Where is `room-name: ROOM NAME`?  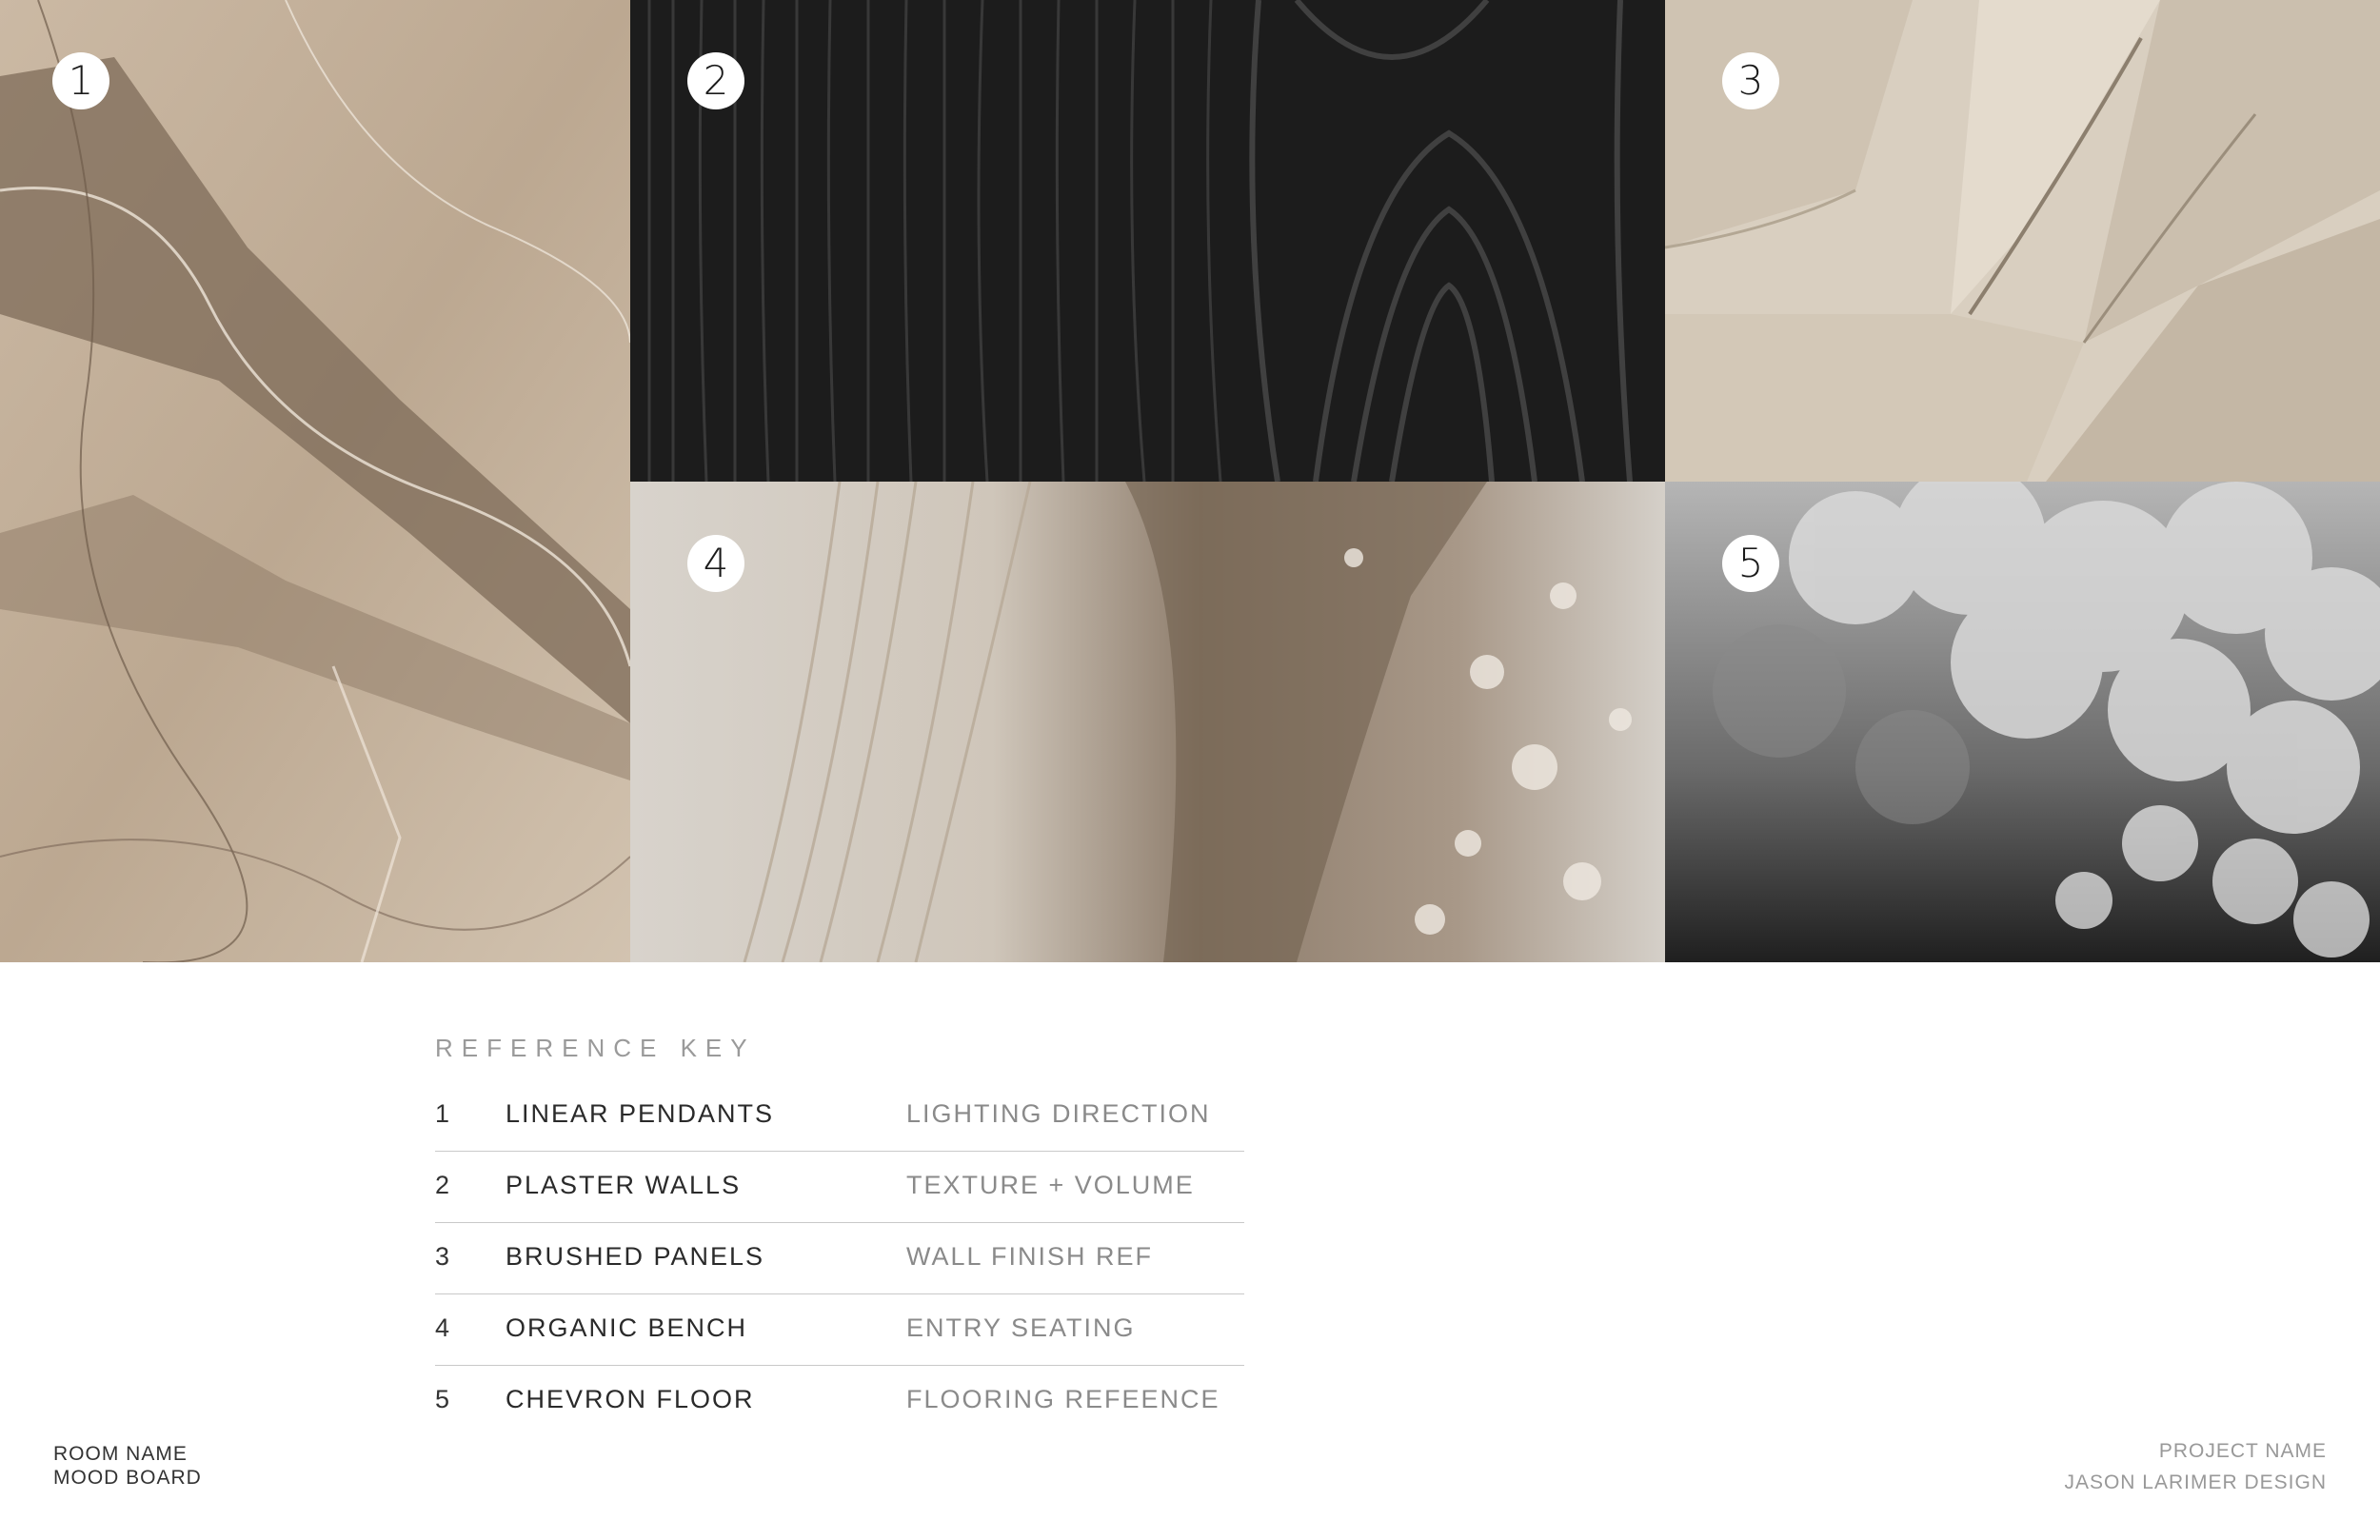 room-name: ROOM NAME is located at coordinates (120, 1454).